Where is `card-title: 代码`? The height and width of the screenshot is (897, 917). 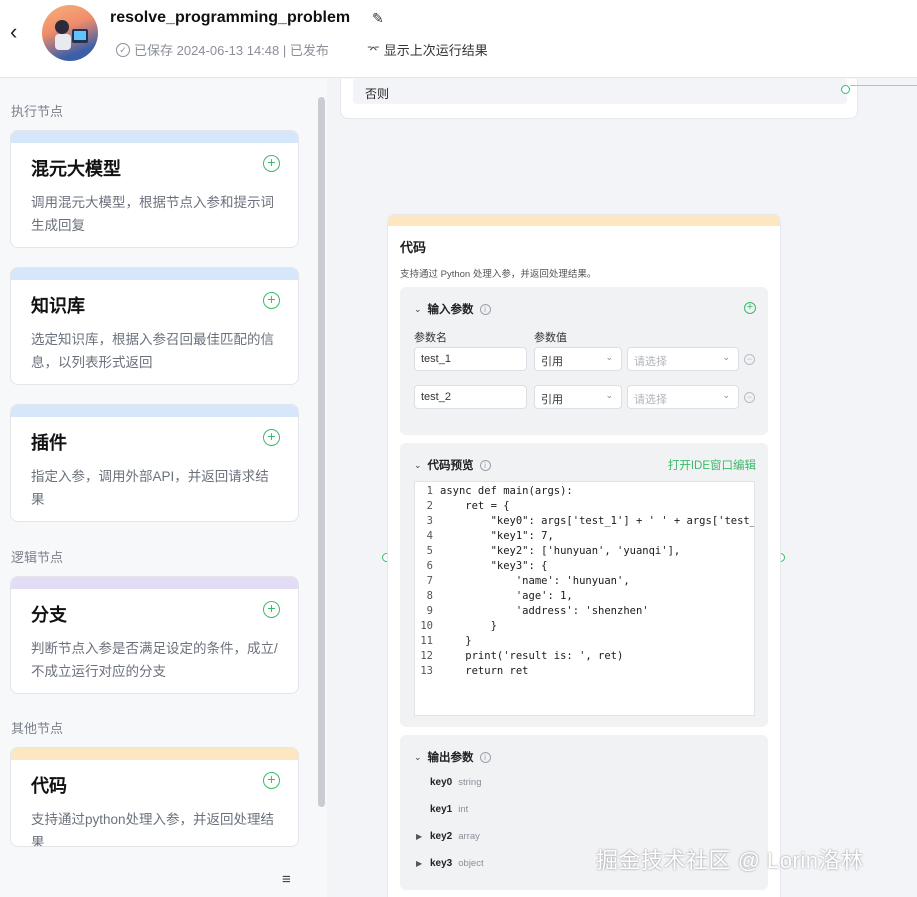 card-title: 代码 is located at coordinates (49, 786).